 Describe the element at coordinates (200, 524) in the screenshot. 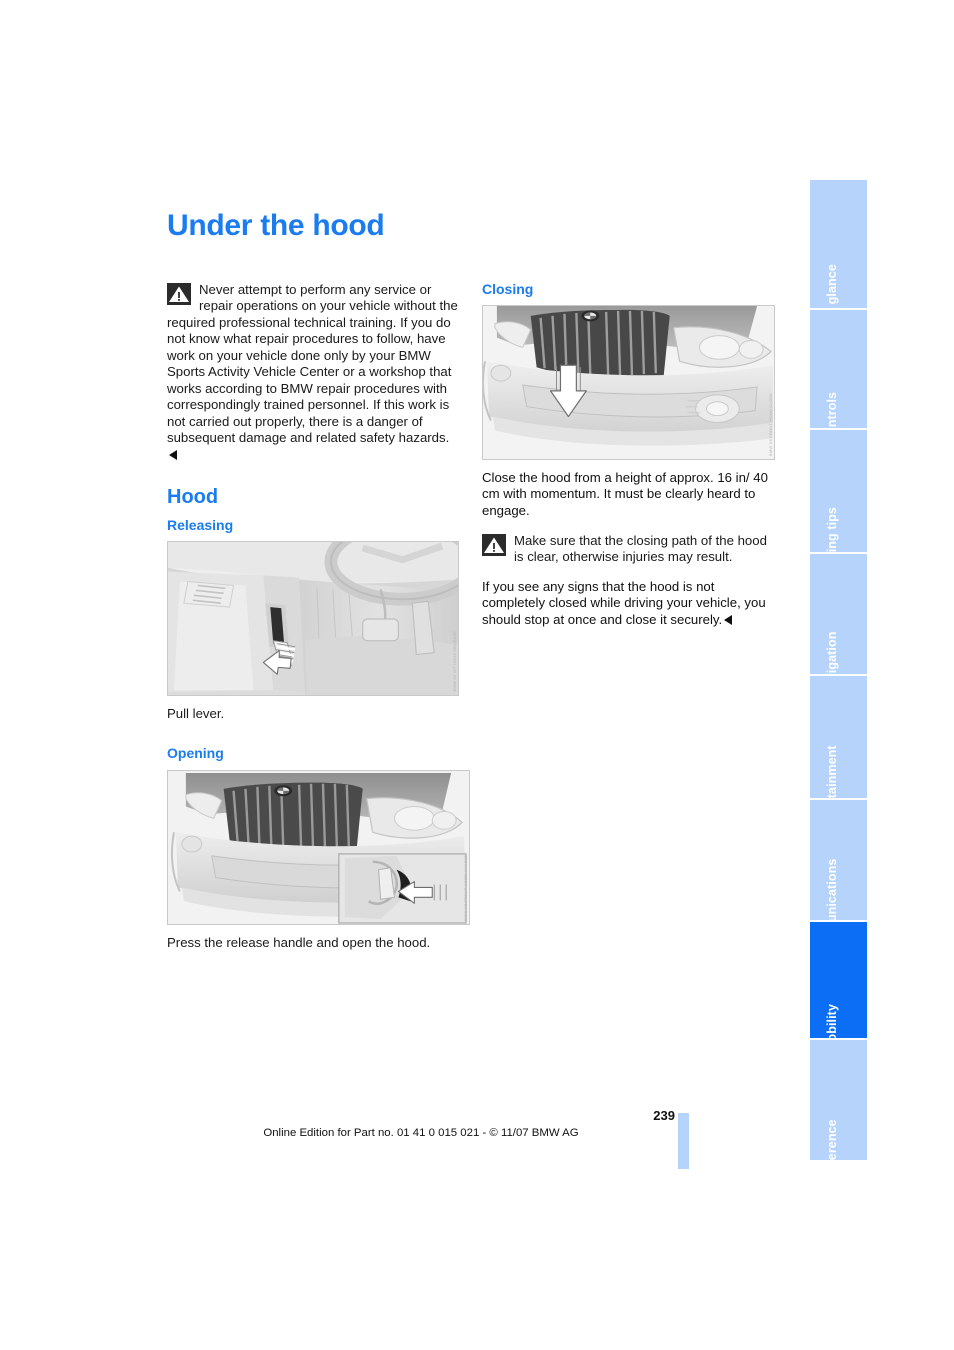

I see `subheading-releasing: Releasing` at that location.